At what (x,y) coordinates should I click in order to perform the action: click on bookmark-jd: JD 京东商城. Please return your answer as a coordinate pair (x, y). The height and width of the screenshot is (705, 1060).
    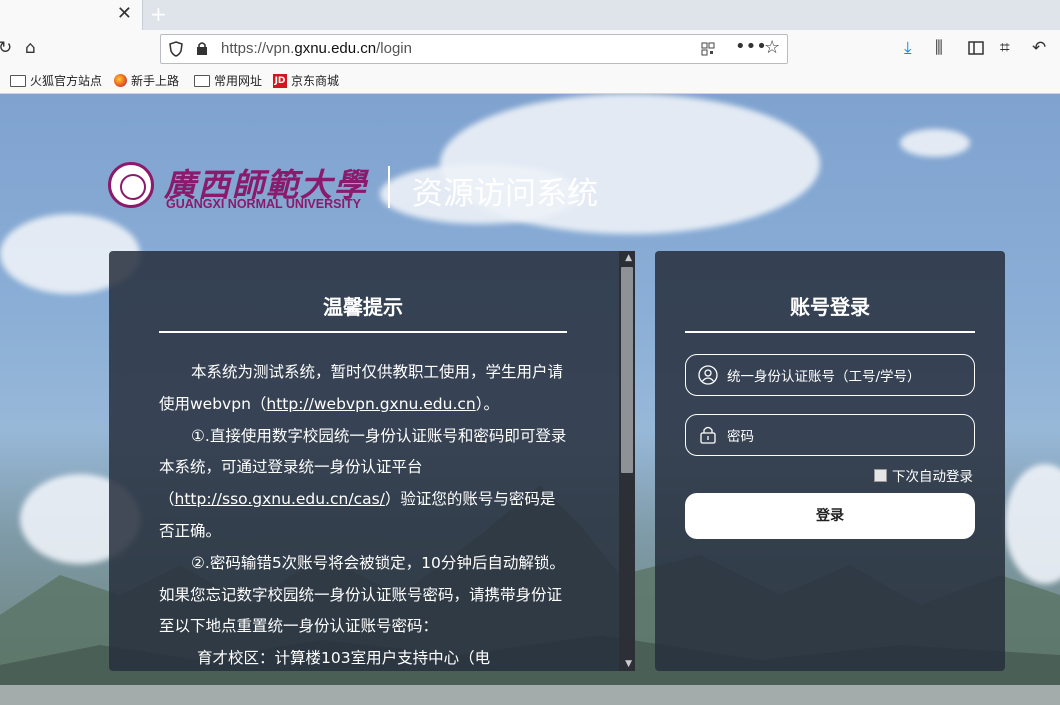
    Looking at the image, I should click on (306, 80).